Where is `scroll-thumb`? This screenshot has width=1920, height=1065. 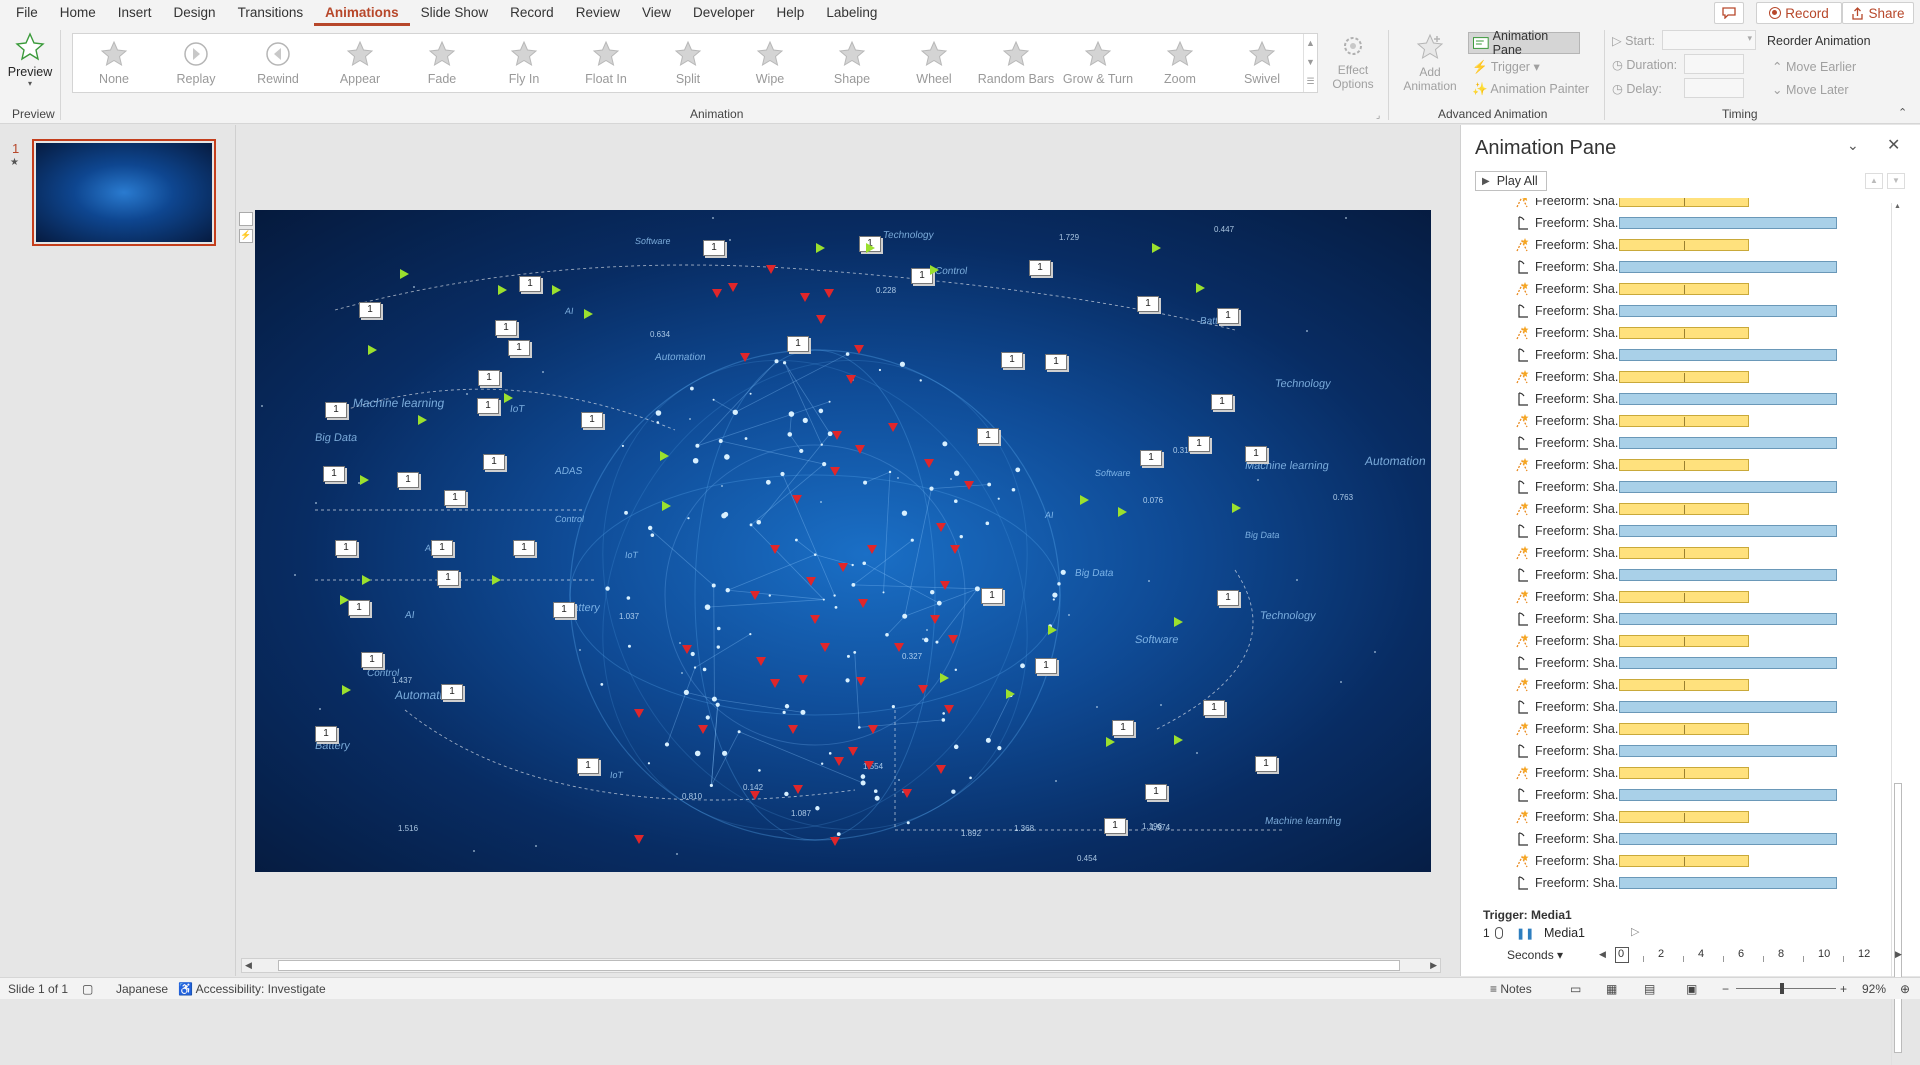 scroll-thumb is located at coordinates (1898, 918).